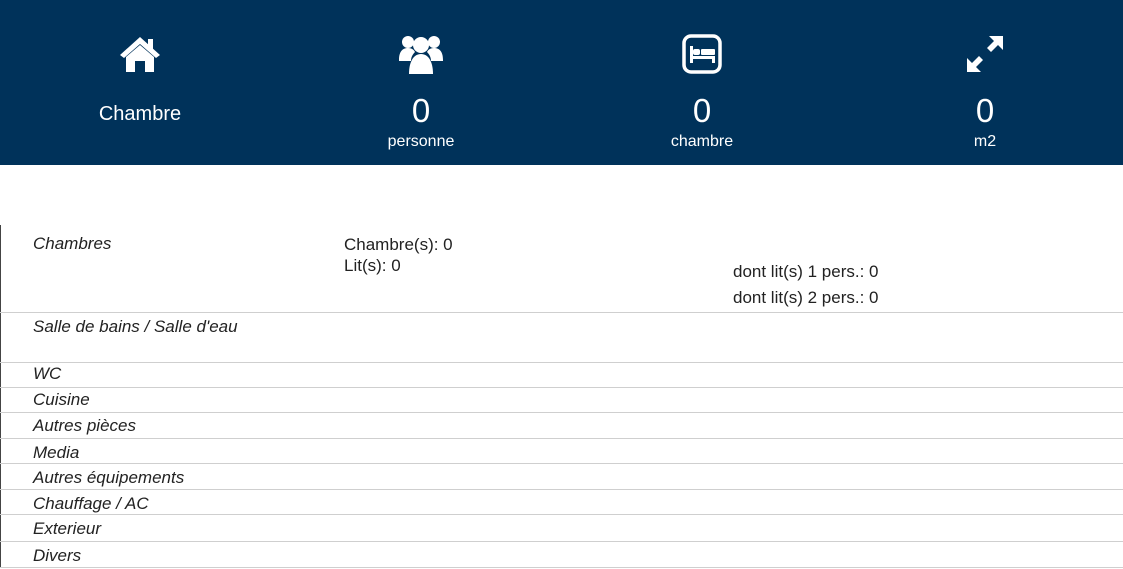  What do you see at coordinates (806, 271) in the screenshot?
I see `beds-single-value: dont lit(s) 1 pers.: 0` at bounding box center [806, 271].